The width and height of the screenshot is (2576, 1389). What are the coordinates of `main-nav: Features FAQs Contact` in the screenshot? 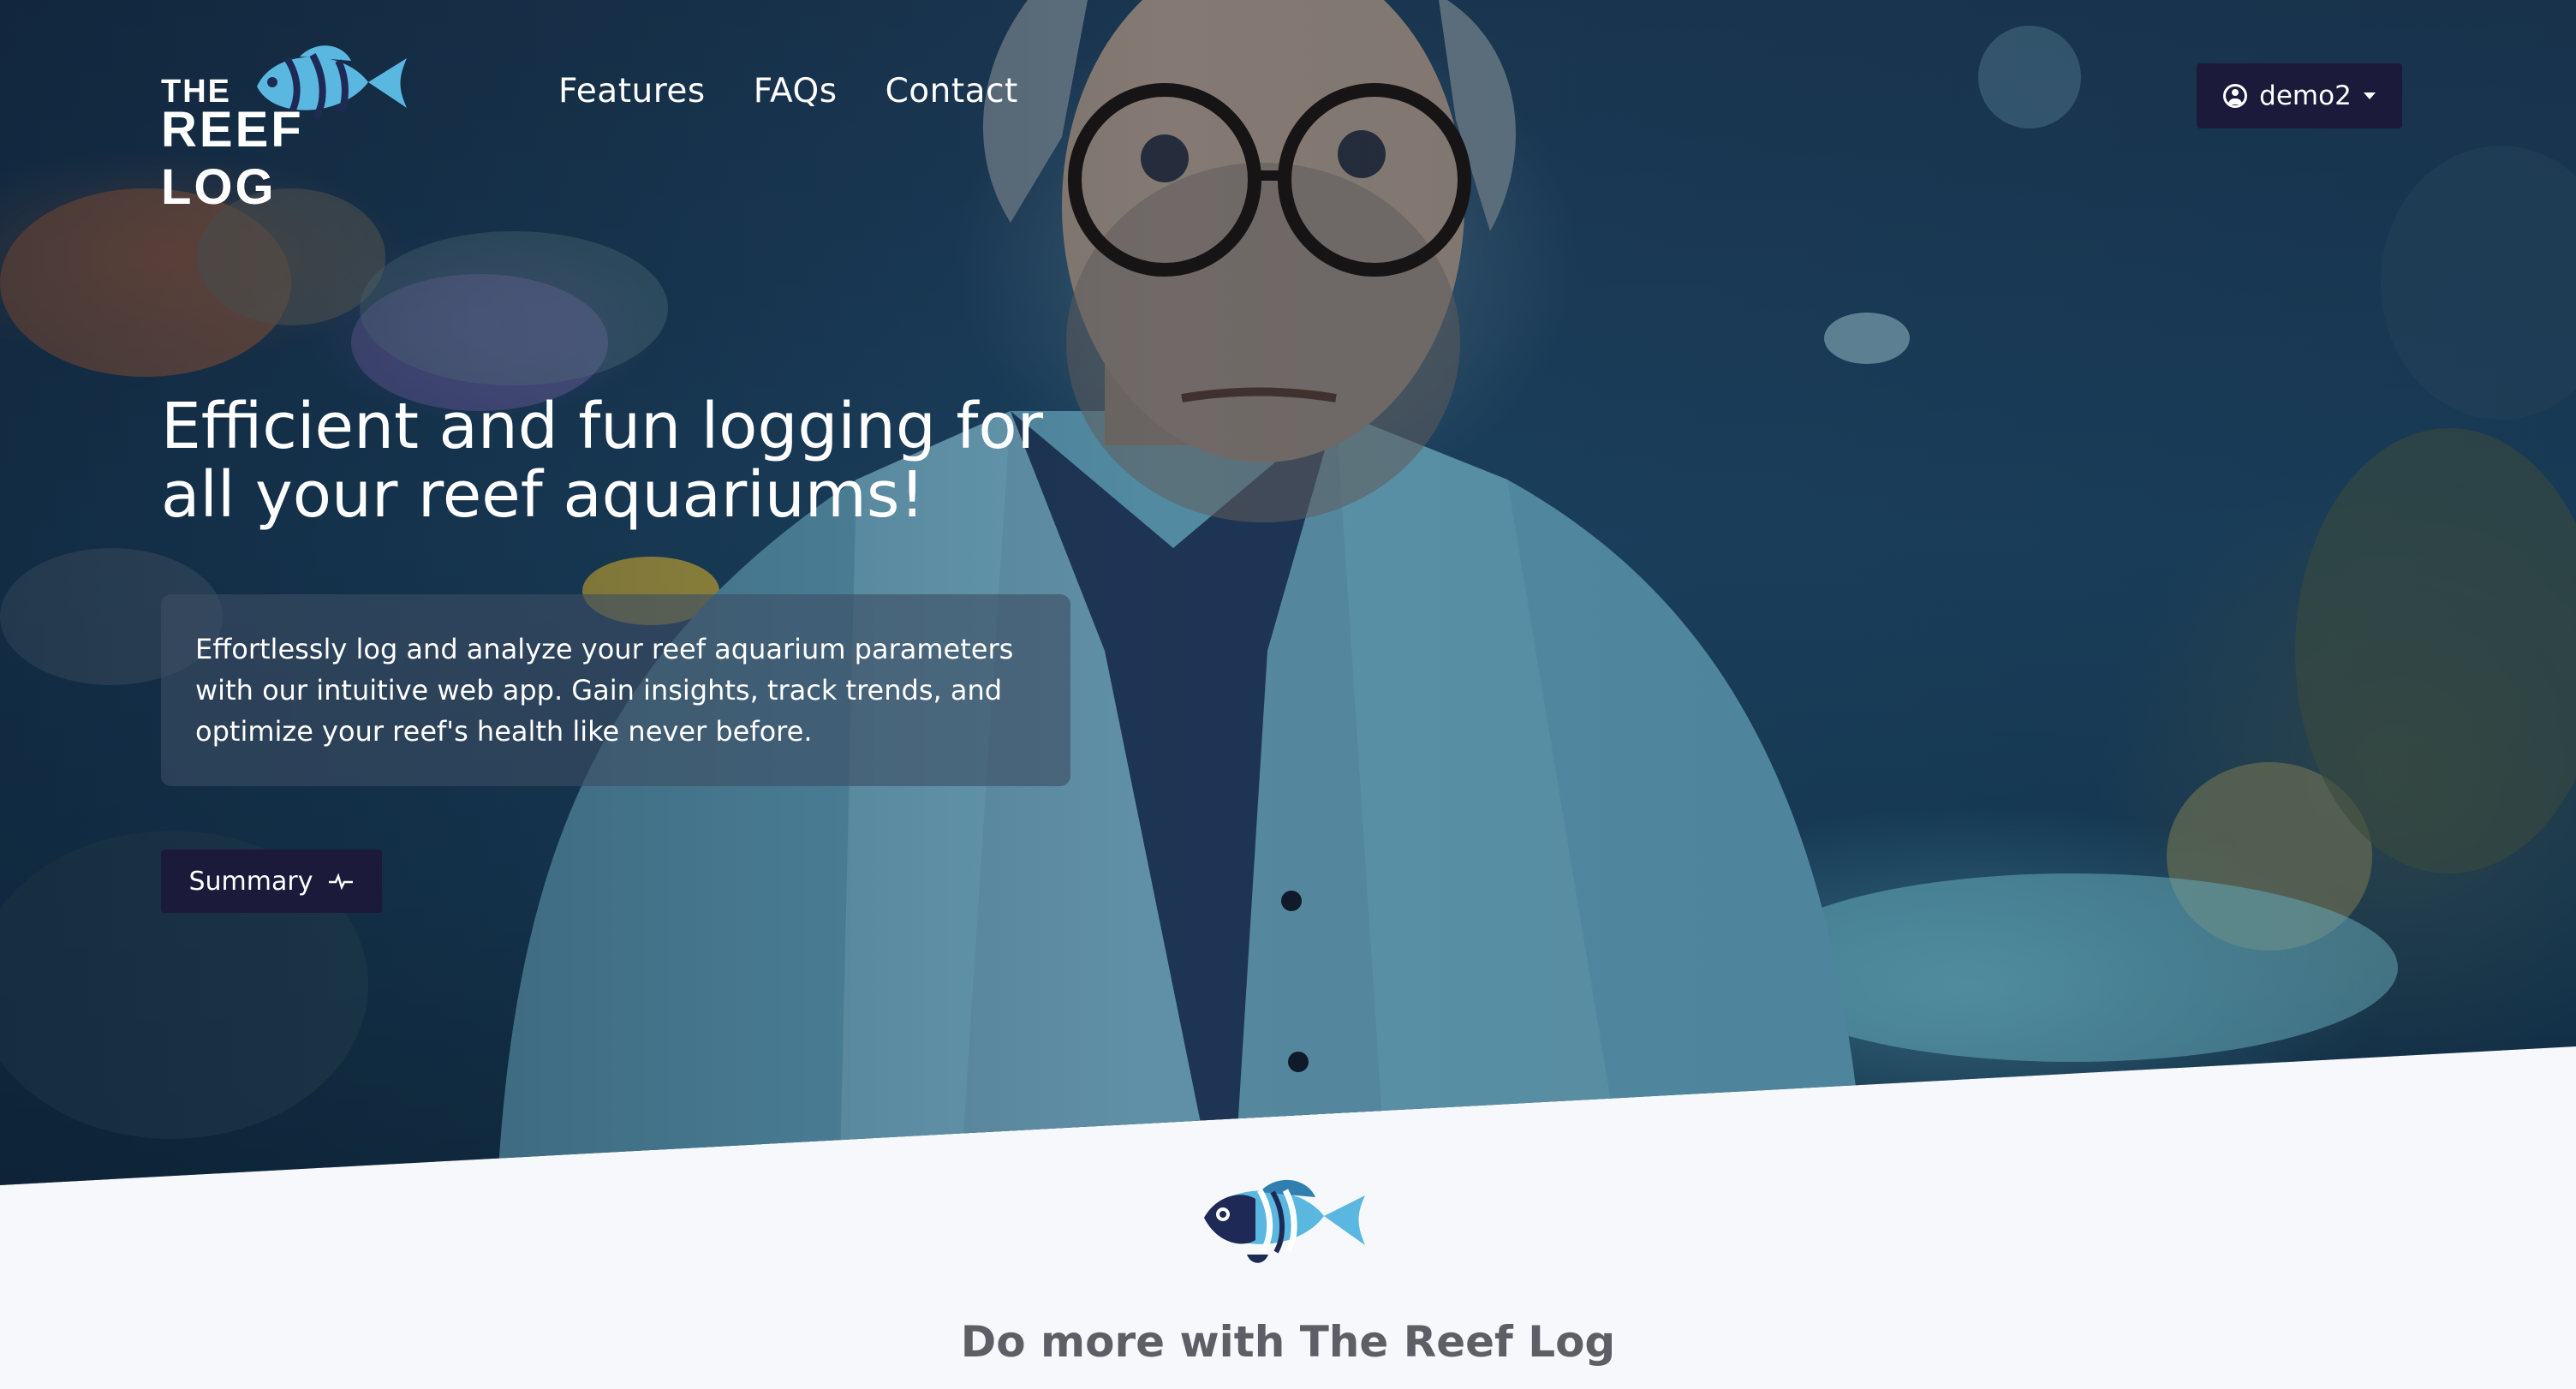 It's located at (788, 91).